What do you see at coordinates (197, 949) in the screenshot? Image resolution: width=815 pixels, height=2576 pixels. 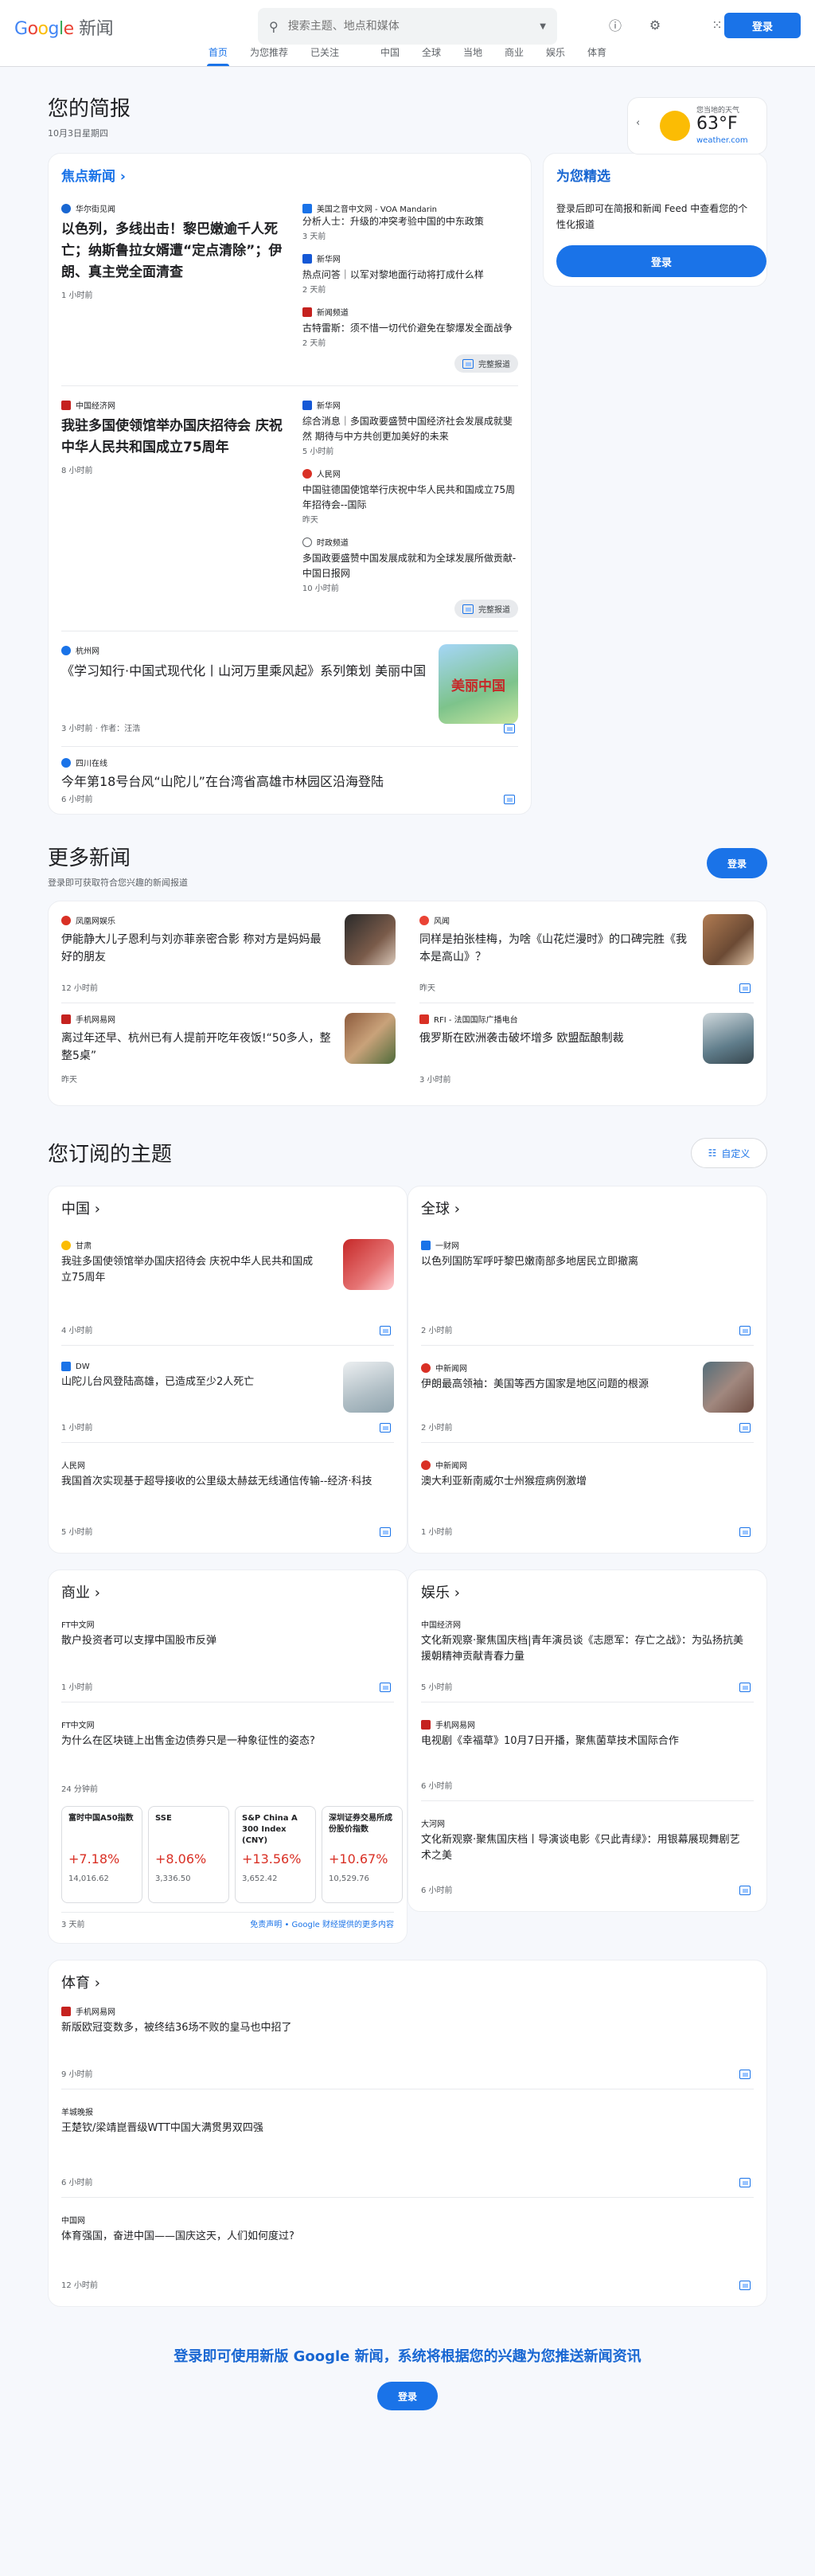 I see `headline-link: 伊能静大儿子恩利与刘亦菲亲密合影 称对方是妈妈最好的朋友` at bounding box center [197, 949].